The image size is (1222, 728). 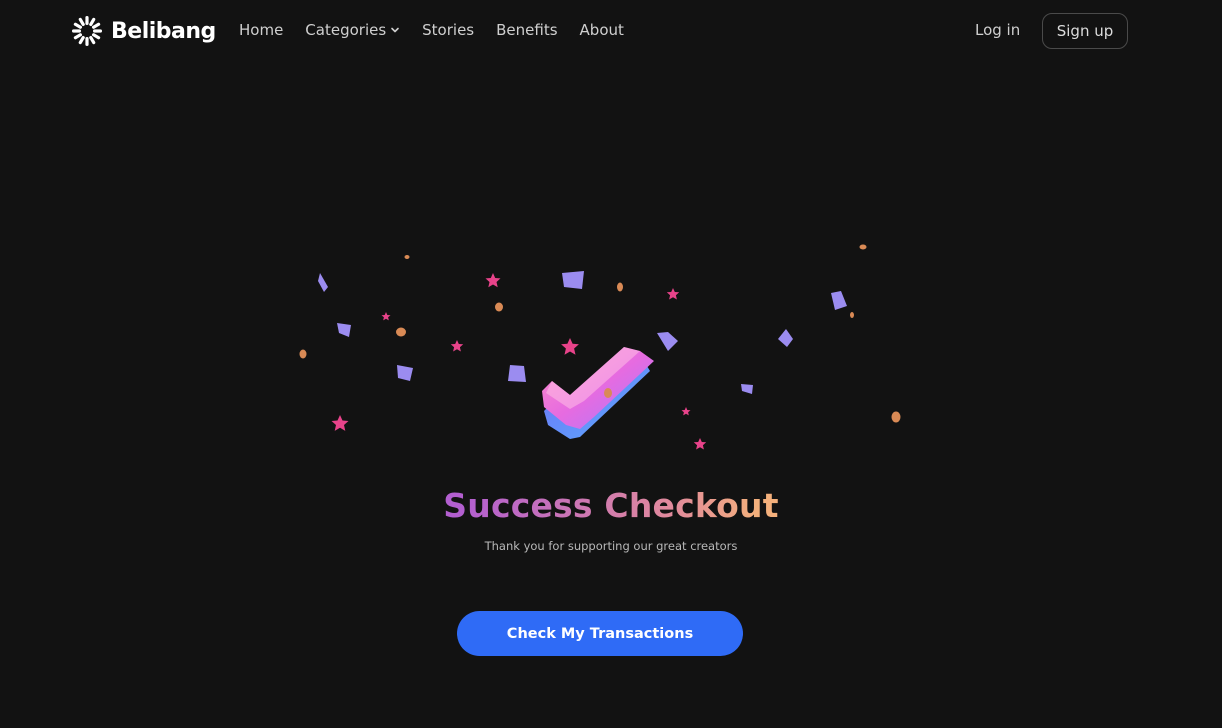 What do you see at coordinates (395, 30) in the screenshot?
I see `chevron-down-icon` at bounding box center [395, 30].